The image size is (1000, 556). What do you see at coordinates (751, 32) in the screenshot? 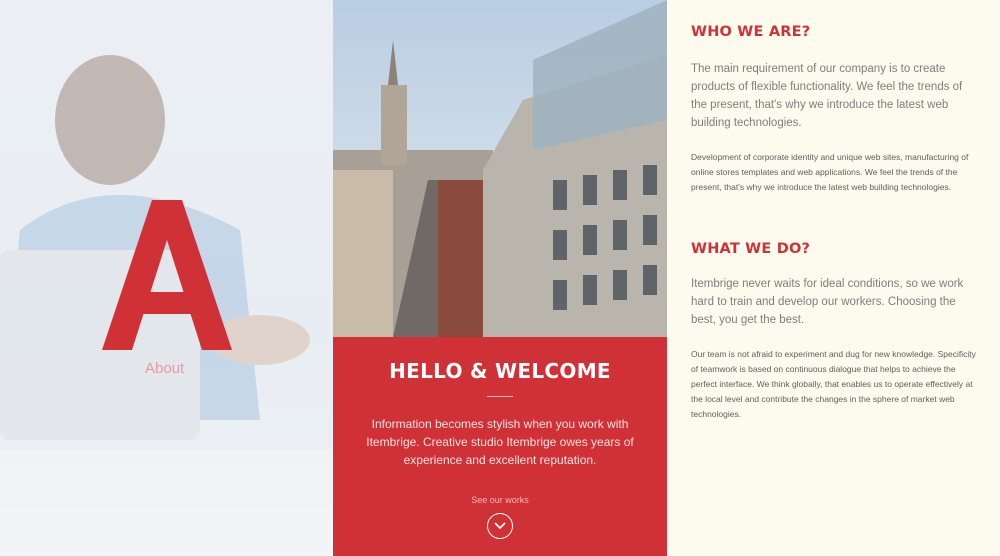
I see `who-we-are-heading: WHO WE ARE?` at bounding box center [751, 32].